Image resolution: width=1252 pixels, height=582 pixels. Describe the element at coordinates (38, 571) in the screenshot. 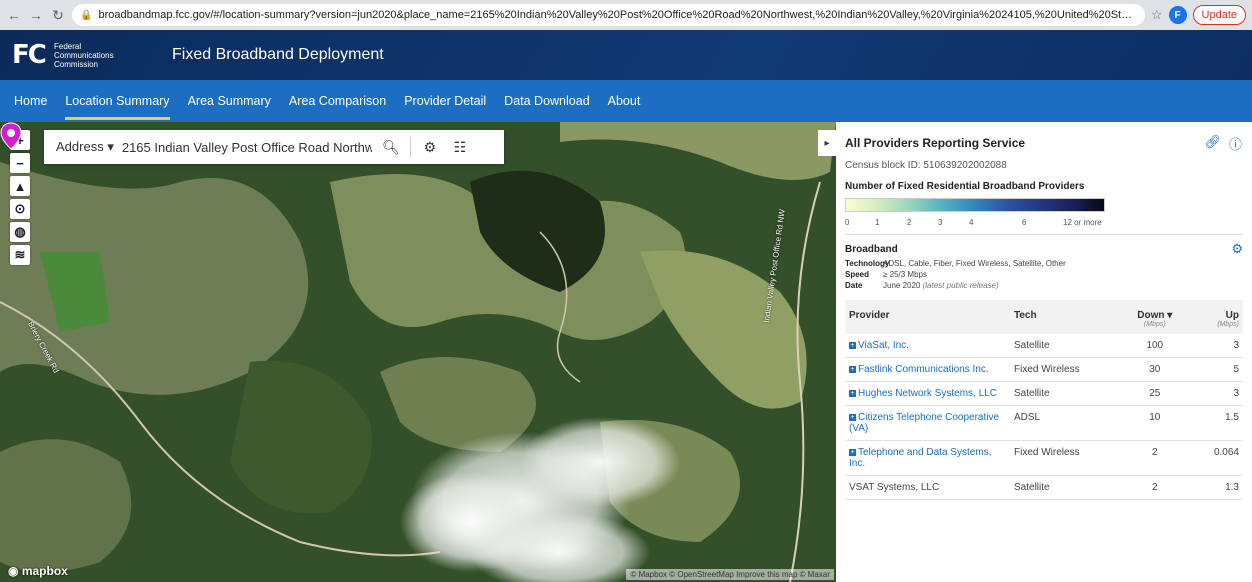

I see `mapbox-logo: ◉ mapbox` at that location.